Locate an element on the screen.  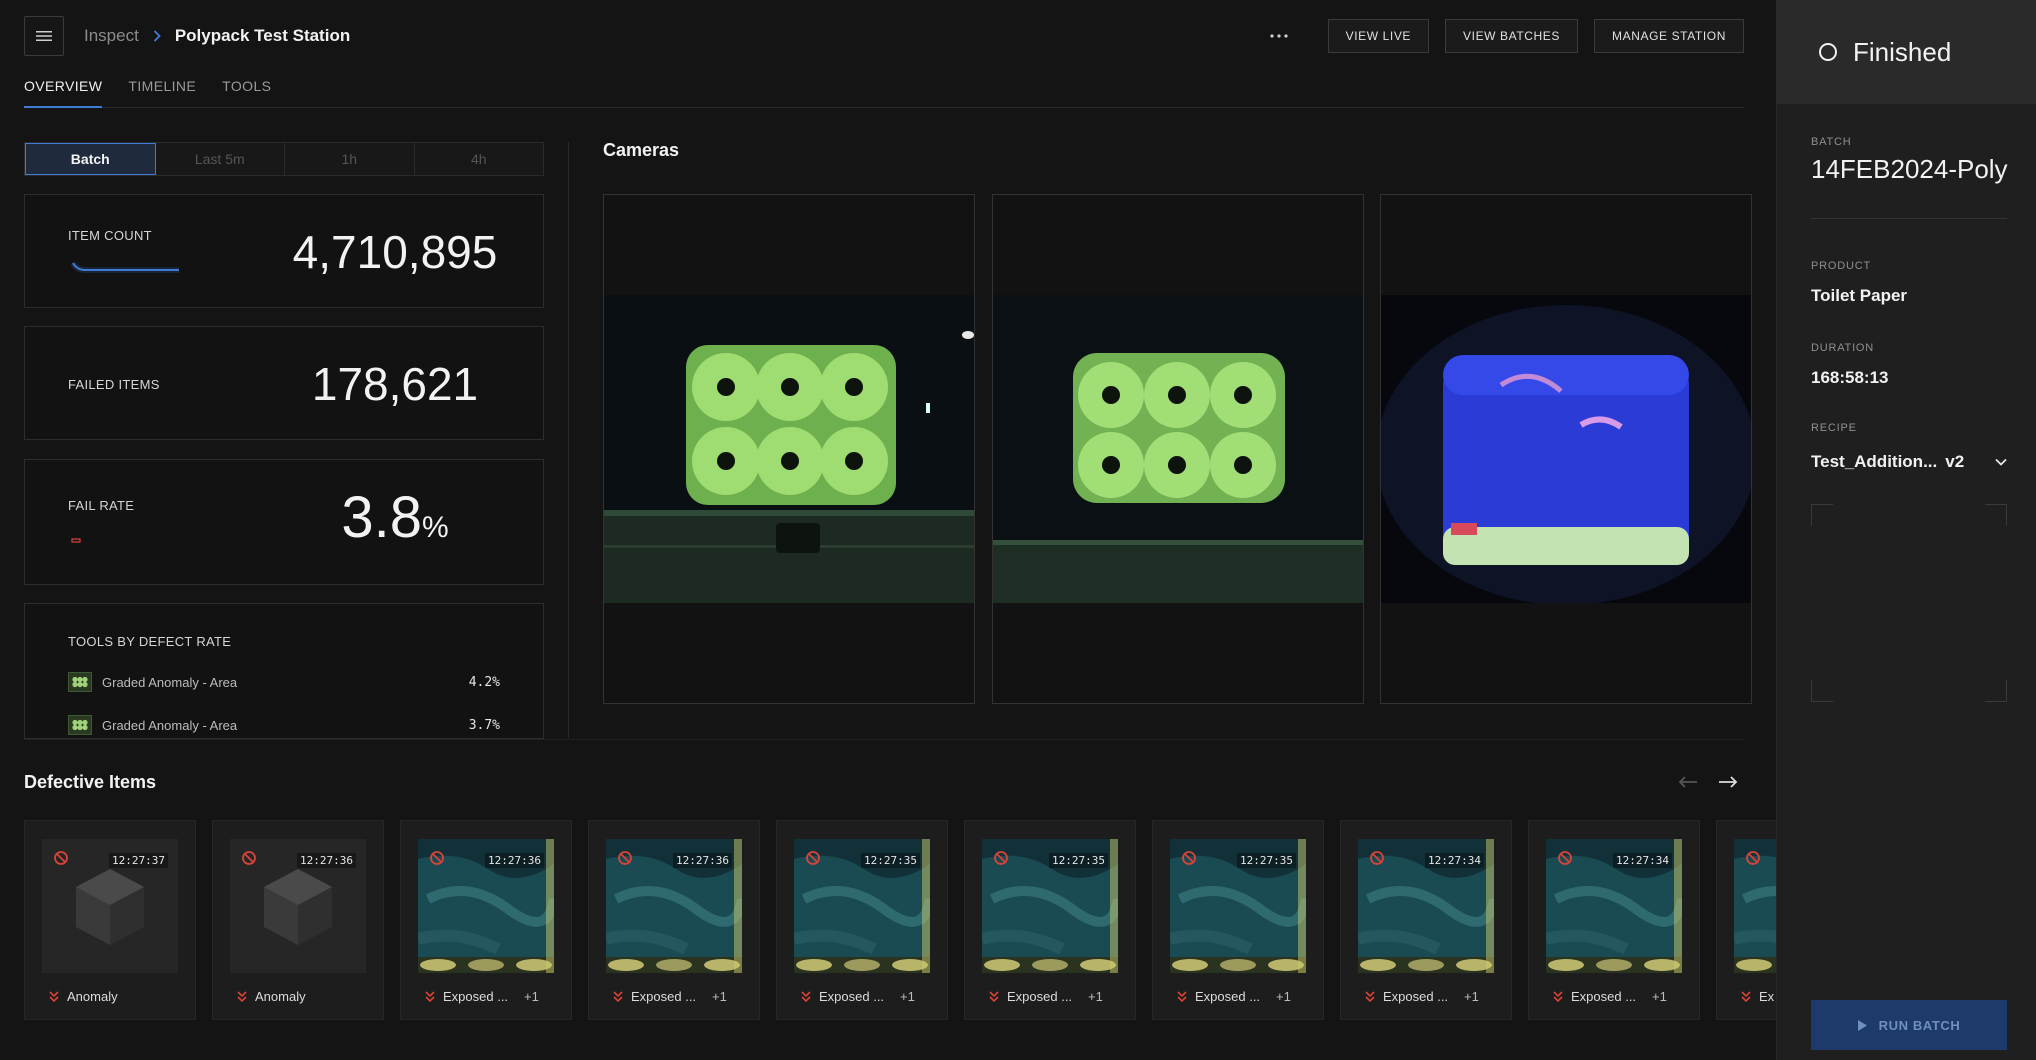
batch-status-header: Finished is located at coordinates (1906, 52).